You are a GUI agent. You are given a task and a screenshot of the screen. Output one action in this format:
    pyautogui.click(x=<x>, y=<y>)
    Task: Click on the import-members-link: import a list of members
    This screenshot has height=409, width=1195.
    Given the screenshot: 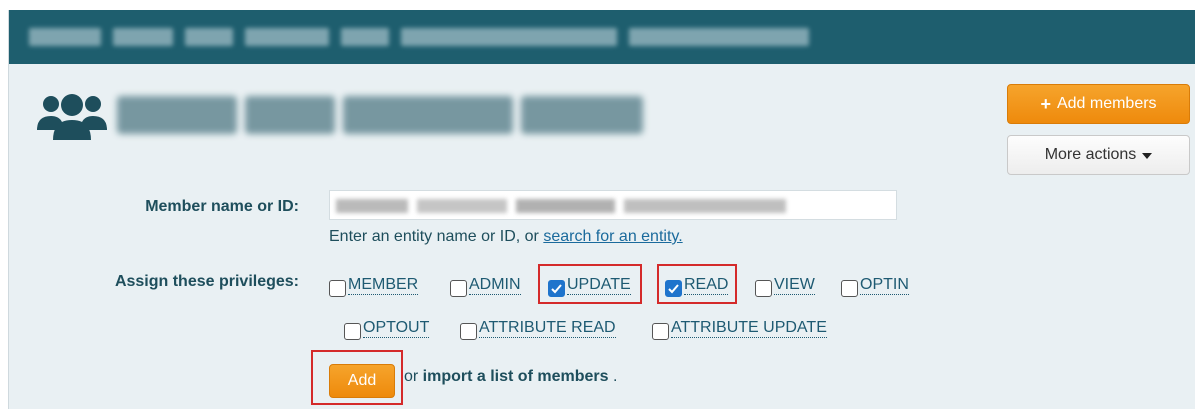 What is the action you would take?
    pyautogui.click(x=516, y=376)
    